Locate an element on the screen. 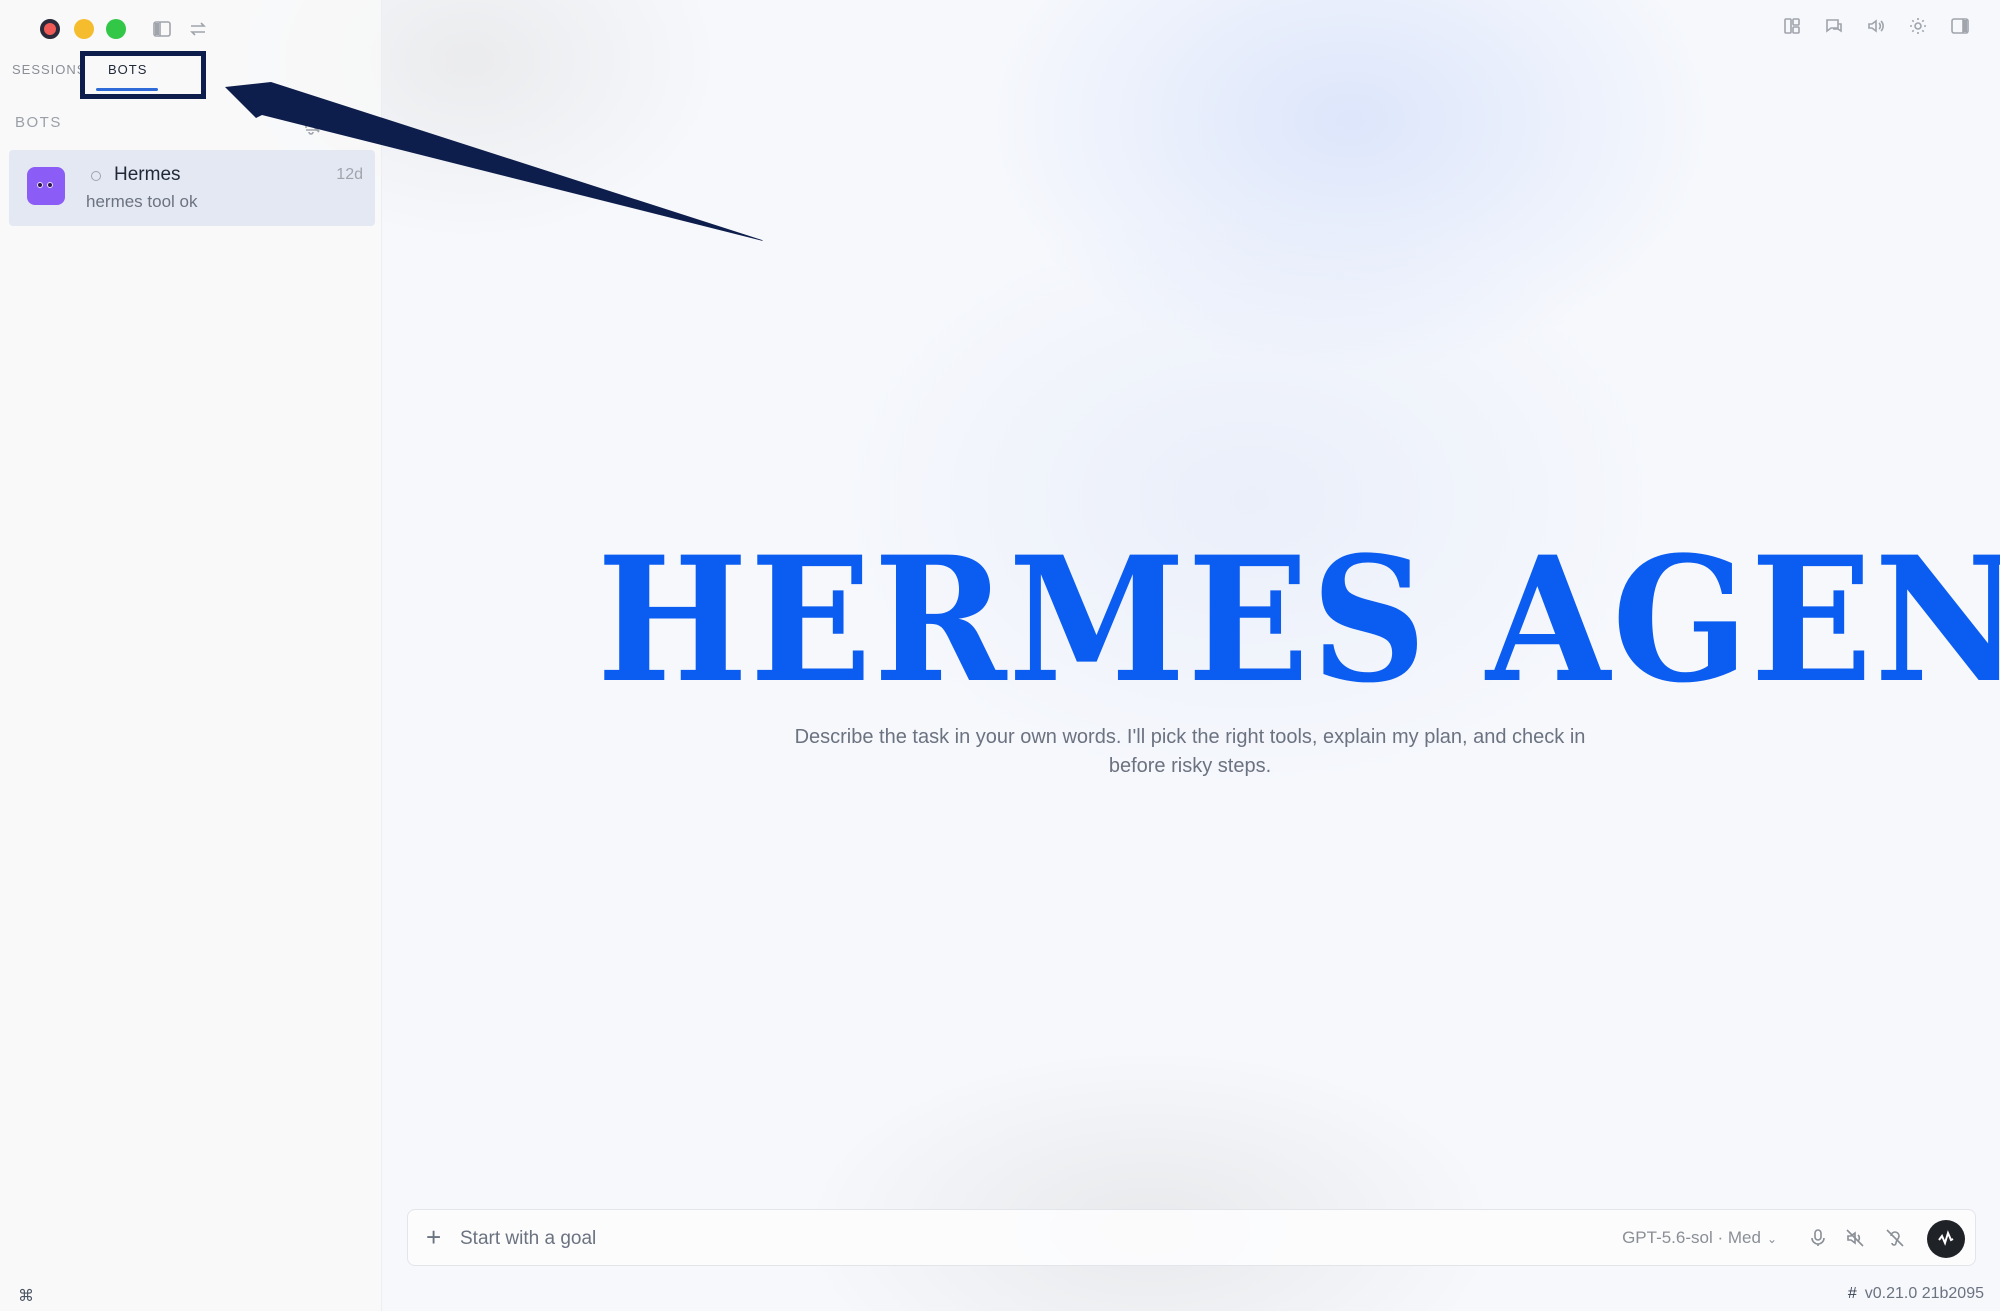 The height and width of the screenshot is (1311, 2000). version-info: # v0.21.0 21b2095 is located at coordinates (1916, 1294).